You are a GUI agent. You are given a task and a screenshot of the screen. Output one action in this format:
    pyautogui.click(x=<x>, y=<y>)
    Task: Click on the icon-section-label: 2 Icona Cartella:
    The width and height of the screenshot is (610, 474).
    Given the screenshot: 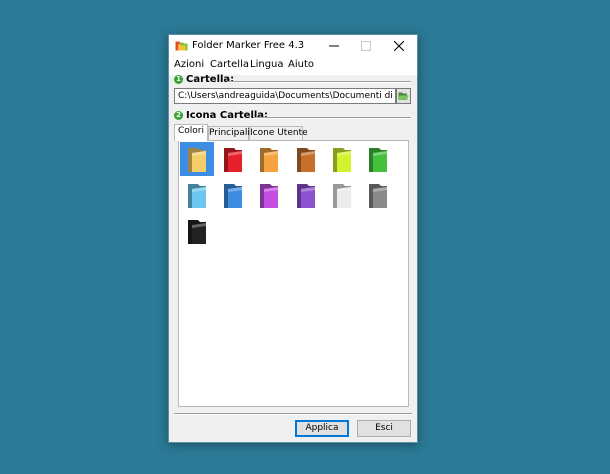 What is the action you would take?
    pyautogui.click(x=221, y=115)
    